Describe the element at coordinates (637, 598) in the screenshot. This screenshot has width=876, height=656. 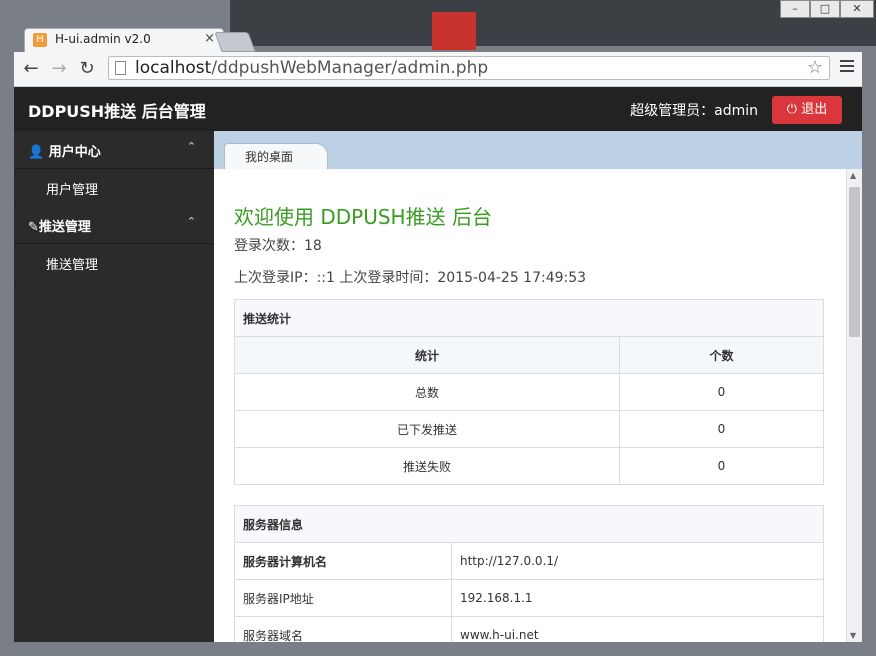
I see `table-cell: 192.168.1.1` at that location.